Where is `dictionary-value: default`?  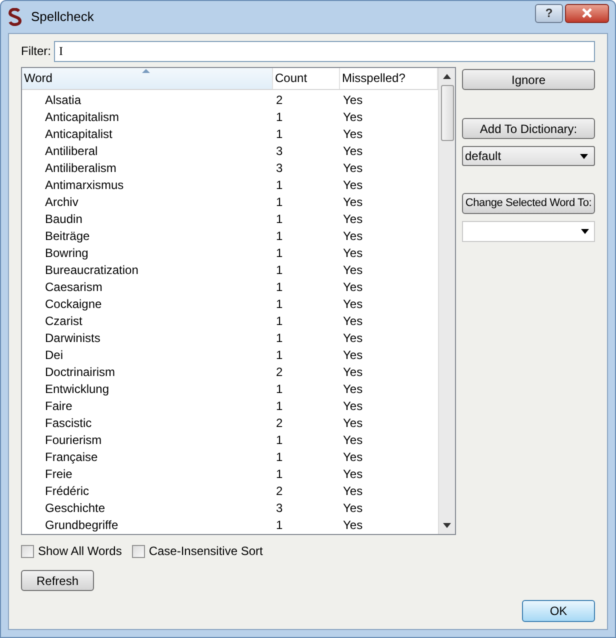
dictionary-value: default is located at coordinates (483, 156).